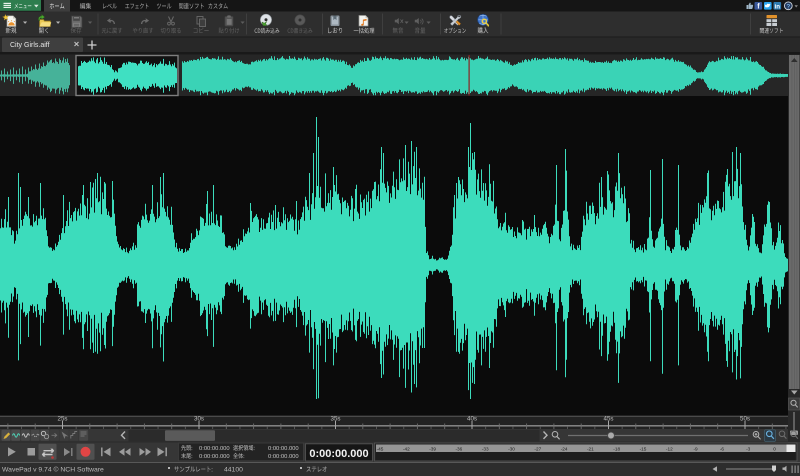 The image size is (800, 476). I want to click on svg-text: 45s, so click(609, 419).